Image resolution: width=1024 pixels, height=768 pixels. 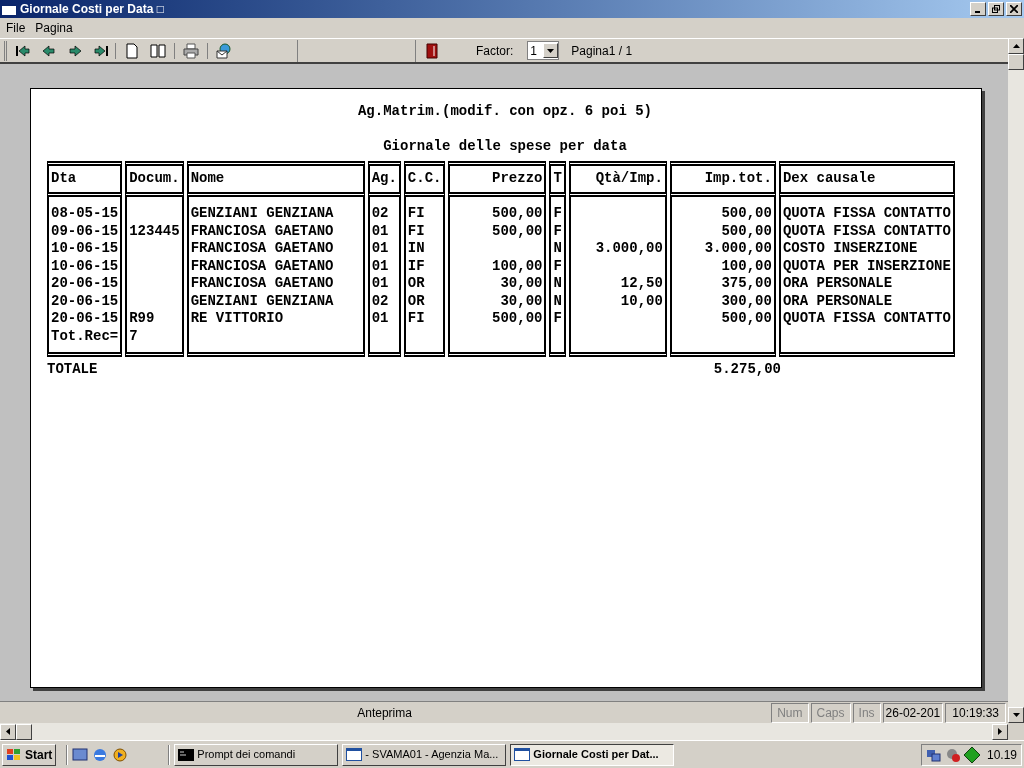 I want to click on previous-page-icon, so click(x=49, y=50).